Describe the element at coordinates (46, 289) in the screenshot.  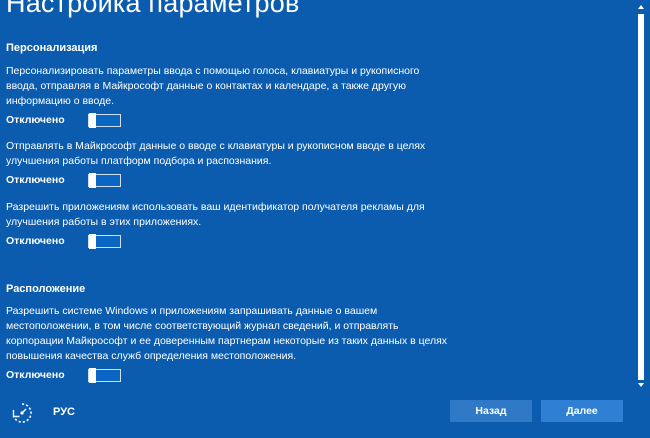
I see `section-heading-location: Расположение` at that location.